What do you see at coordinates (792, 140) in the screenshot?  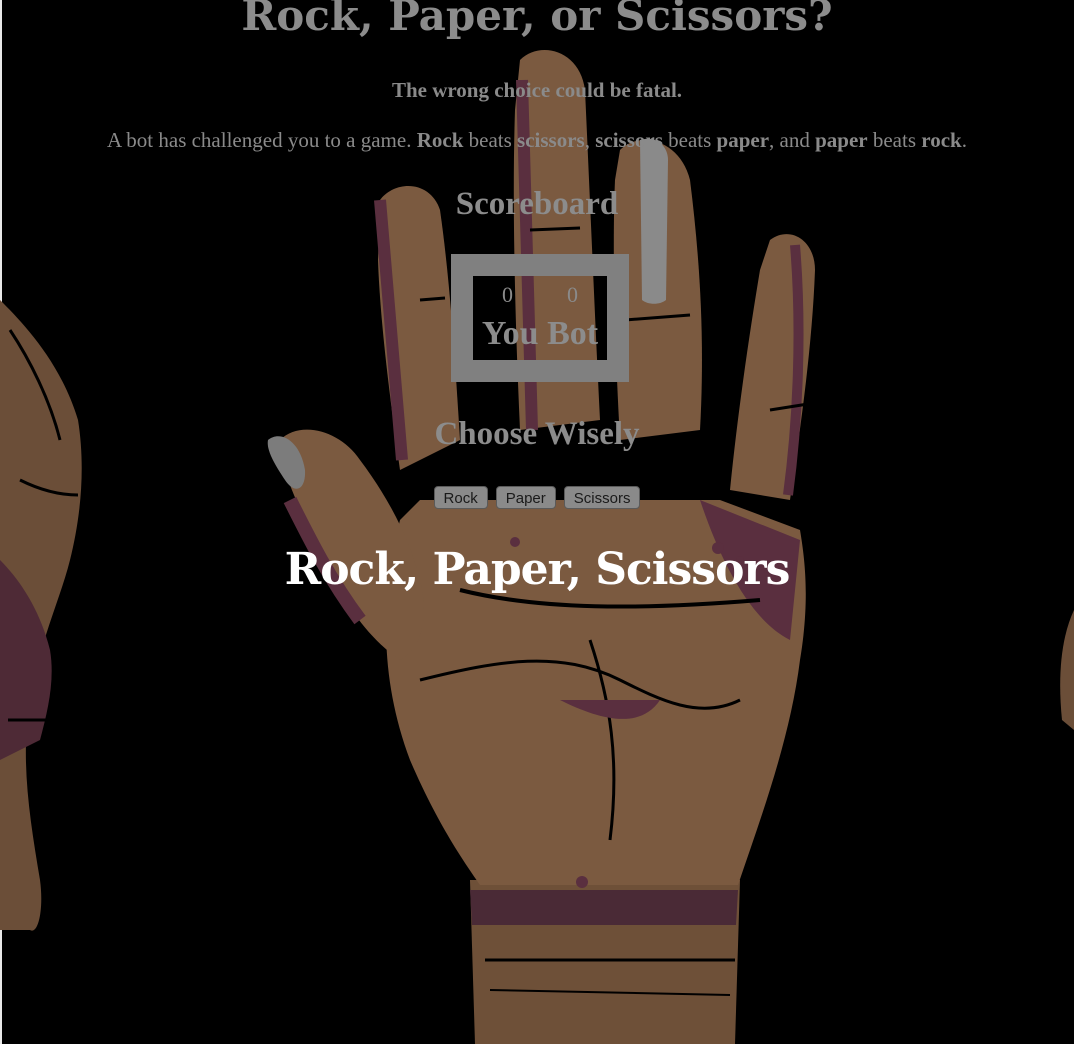 I see `intro-text: , and` at bounding box center [792, 140].